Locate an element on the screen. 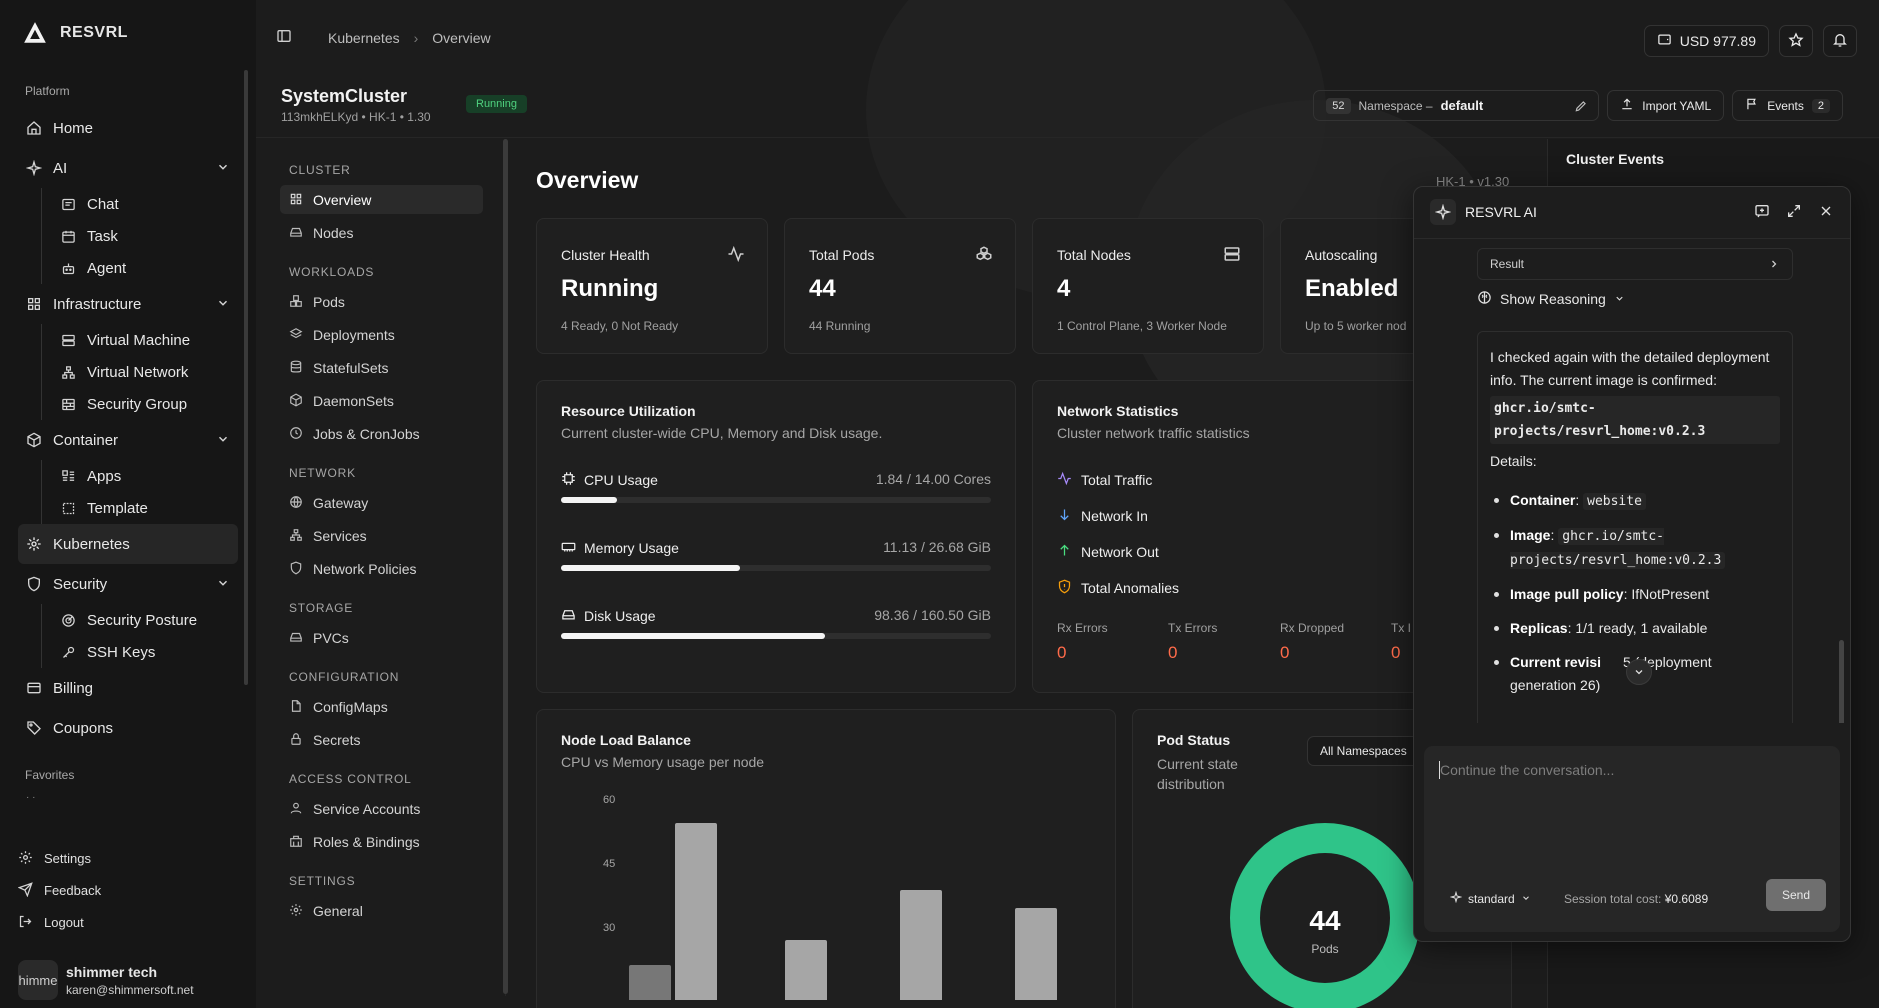 This screenshot has height=1008, width=1879. key-icon is located at coordinates (68, 652).